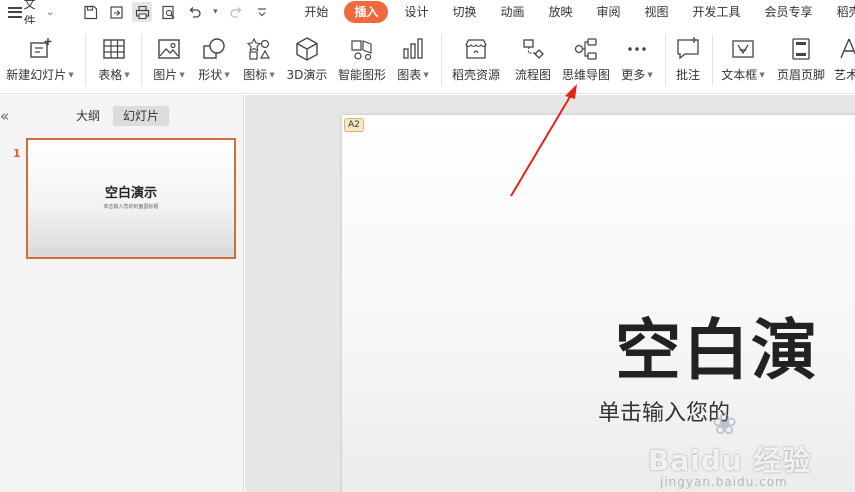 This screenshot has height=492, width=855. I want to click on comment-icon, so click(688, 49).